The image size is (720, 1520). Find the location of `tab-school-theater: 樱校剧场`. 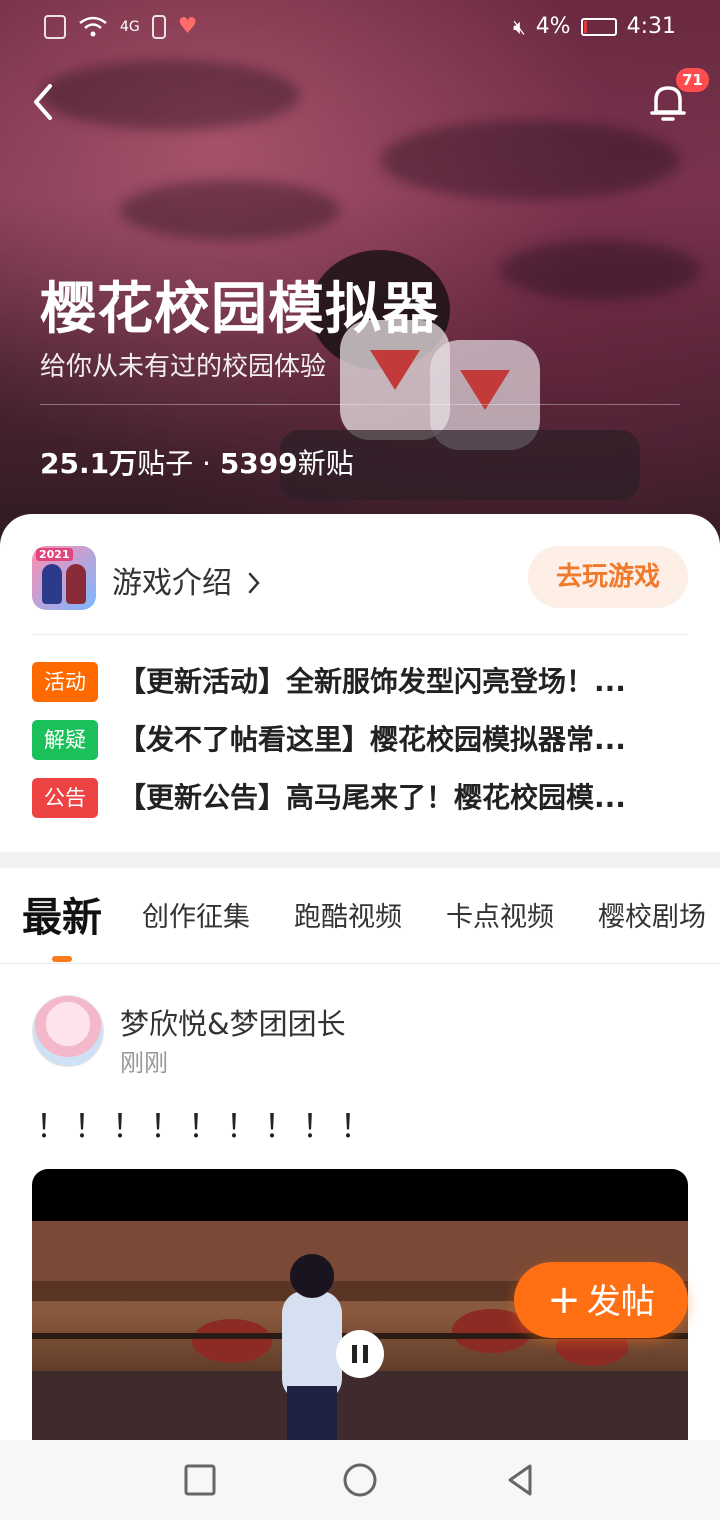

tab-school-theater: 樱校剧场 is located at coordinates (652, 916).